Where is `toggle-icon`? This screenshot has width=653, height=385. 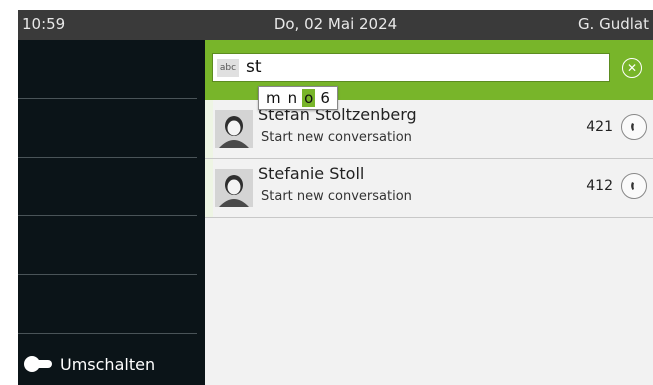 toggle-icon is located at coordinates (38, 364).